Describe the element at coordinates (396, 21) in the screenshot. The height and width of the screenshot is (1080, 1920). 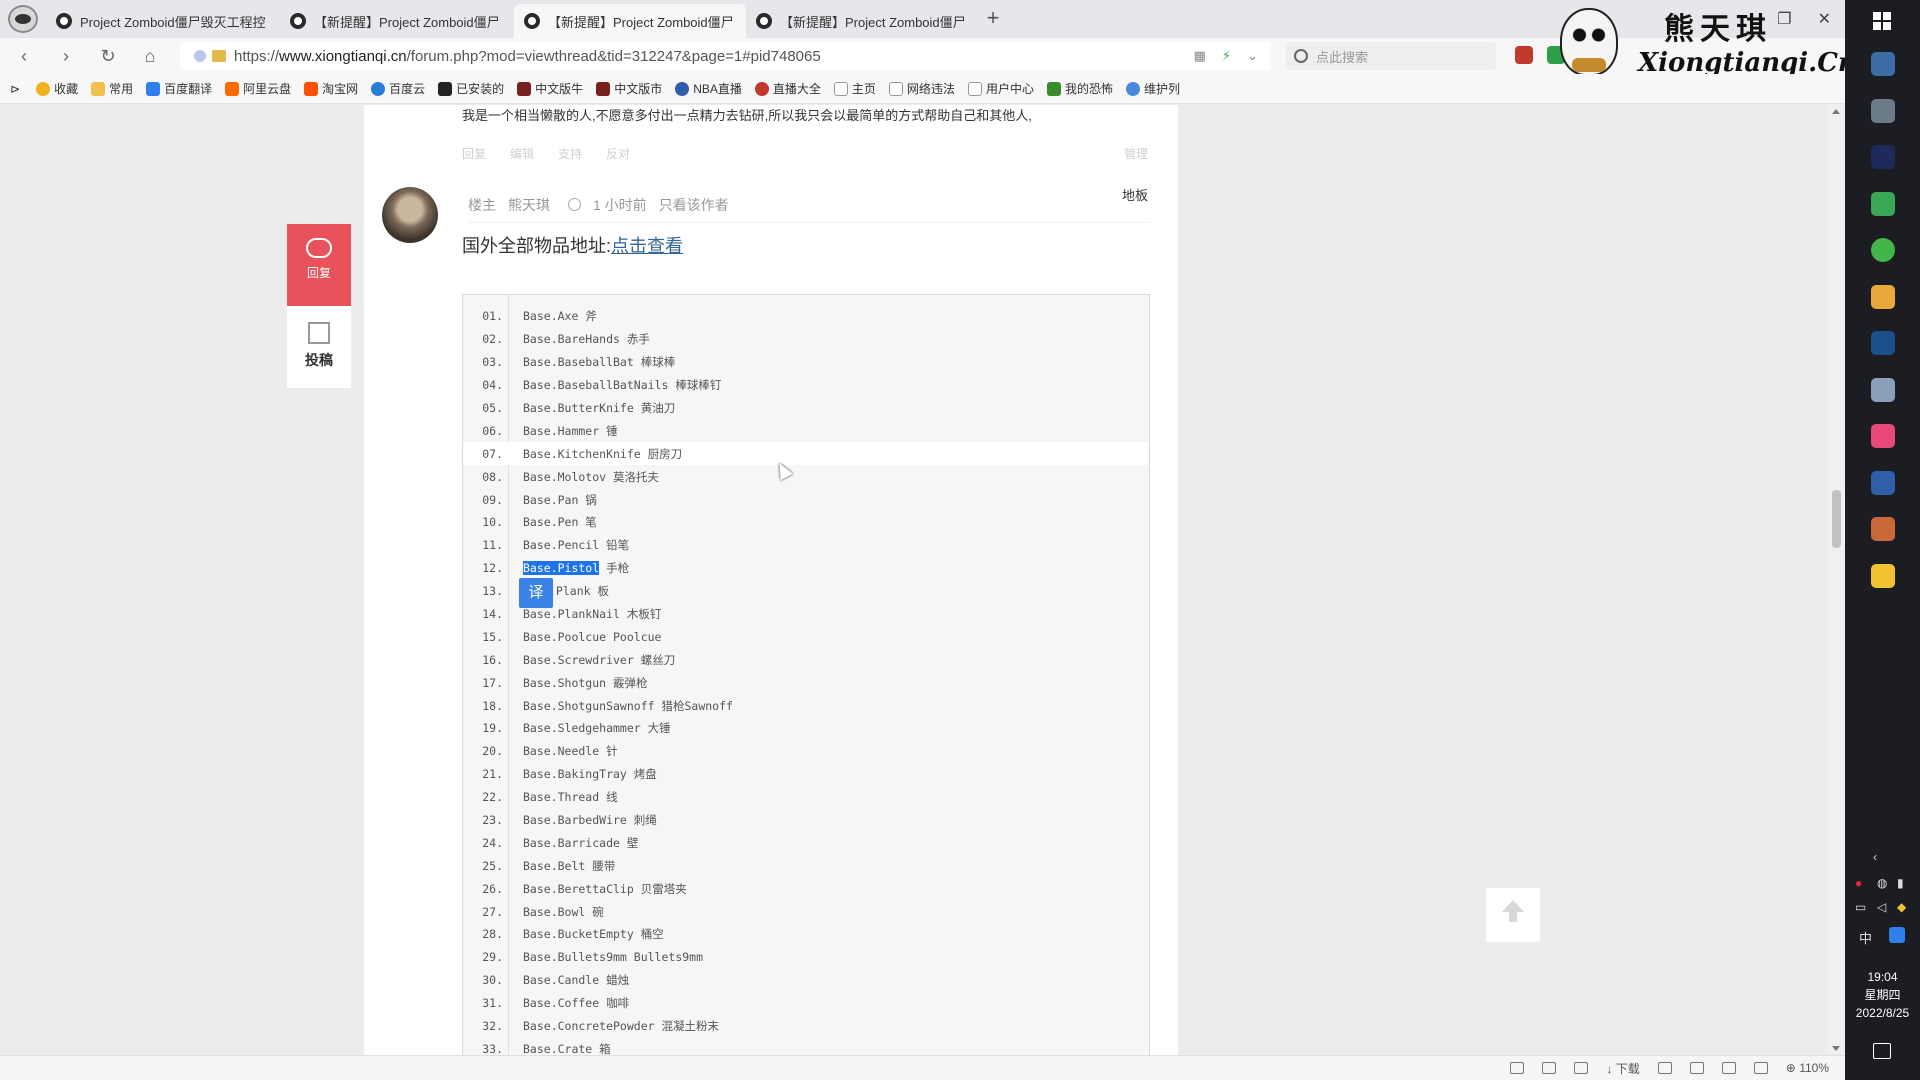
I see `tab-2: 【新提醒】Project Zomboid僵尸` at that location.